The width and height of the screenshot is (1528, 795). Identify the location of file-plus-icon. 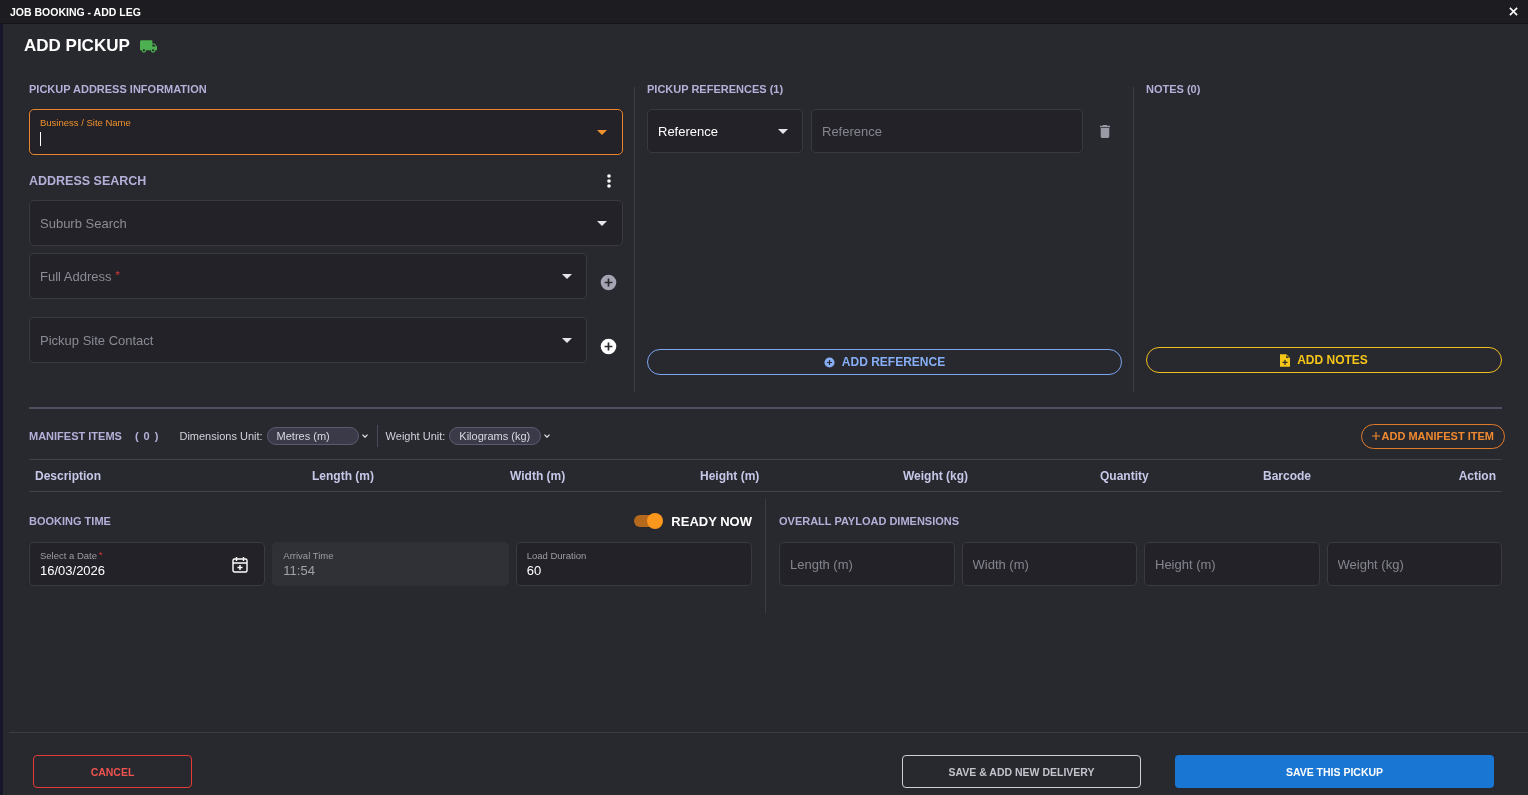
(1285, 360).